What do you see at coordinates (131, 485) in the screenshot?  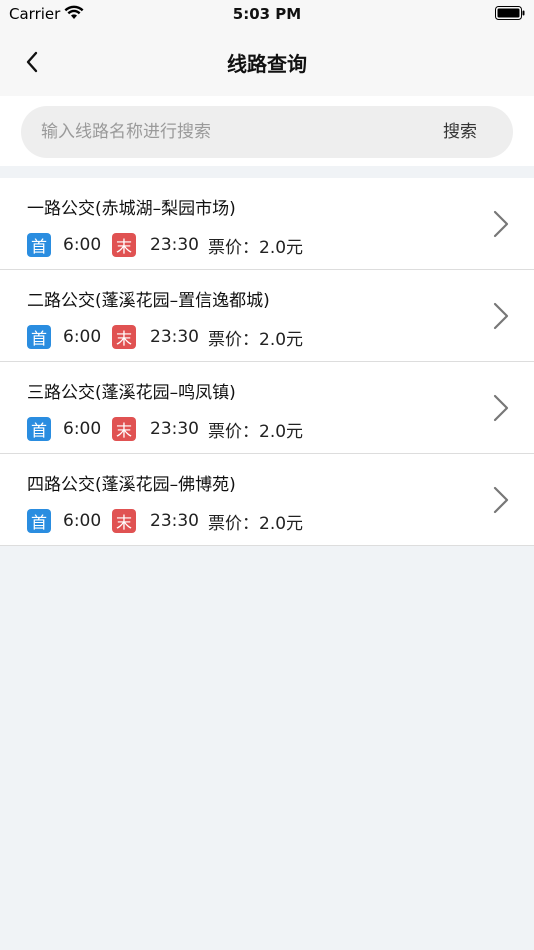 I see `route-name: 四路公交(蓬溪花园–佛博苑)` at bounding box center [131, 485].